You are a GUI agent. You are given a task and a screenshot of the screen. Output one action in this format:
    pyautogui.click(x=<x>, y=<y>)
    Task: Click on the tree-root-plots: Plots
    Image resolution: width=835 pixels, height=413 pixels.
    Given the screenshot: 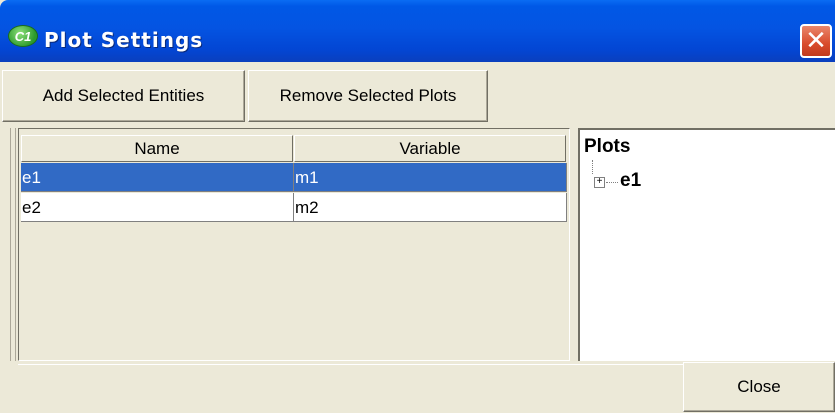 What is the action you would take?
    pyautogui.click(x=607, y=147)
    